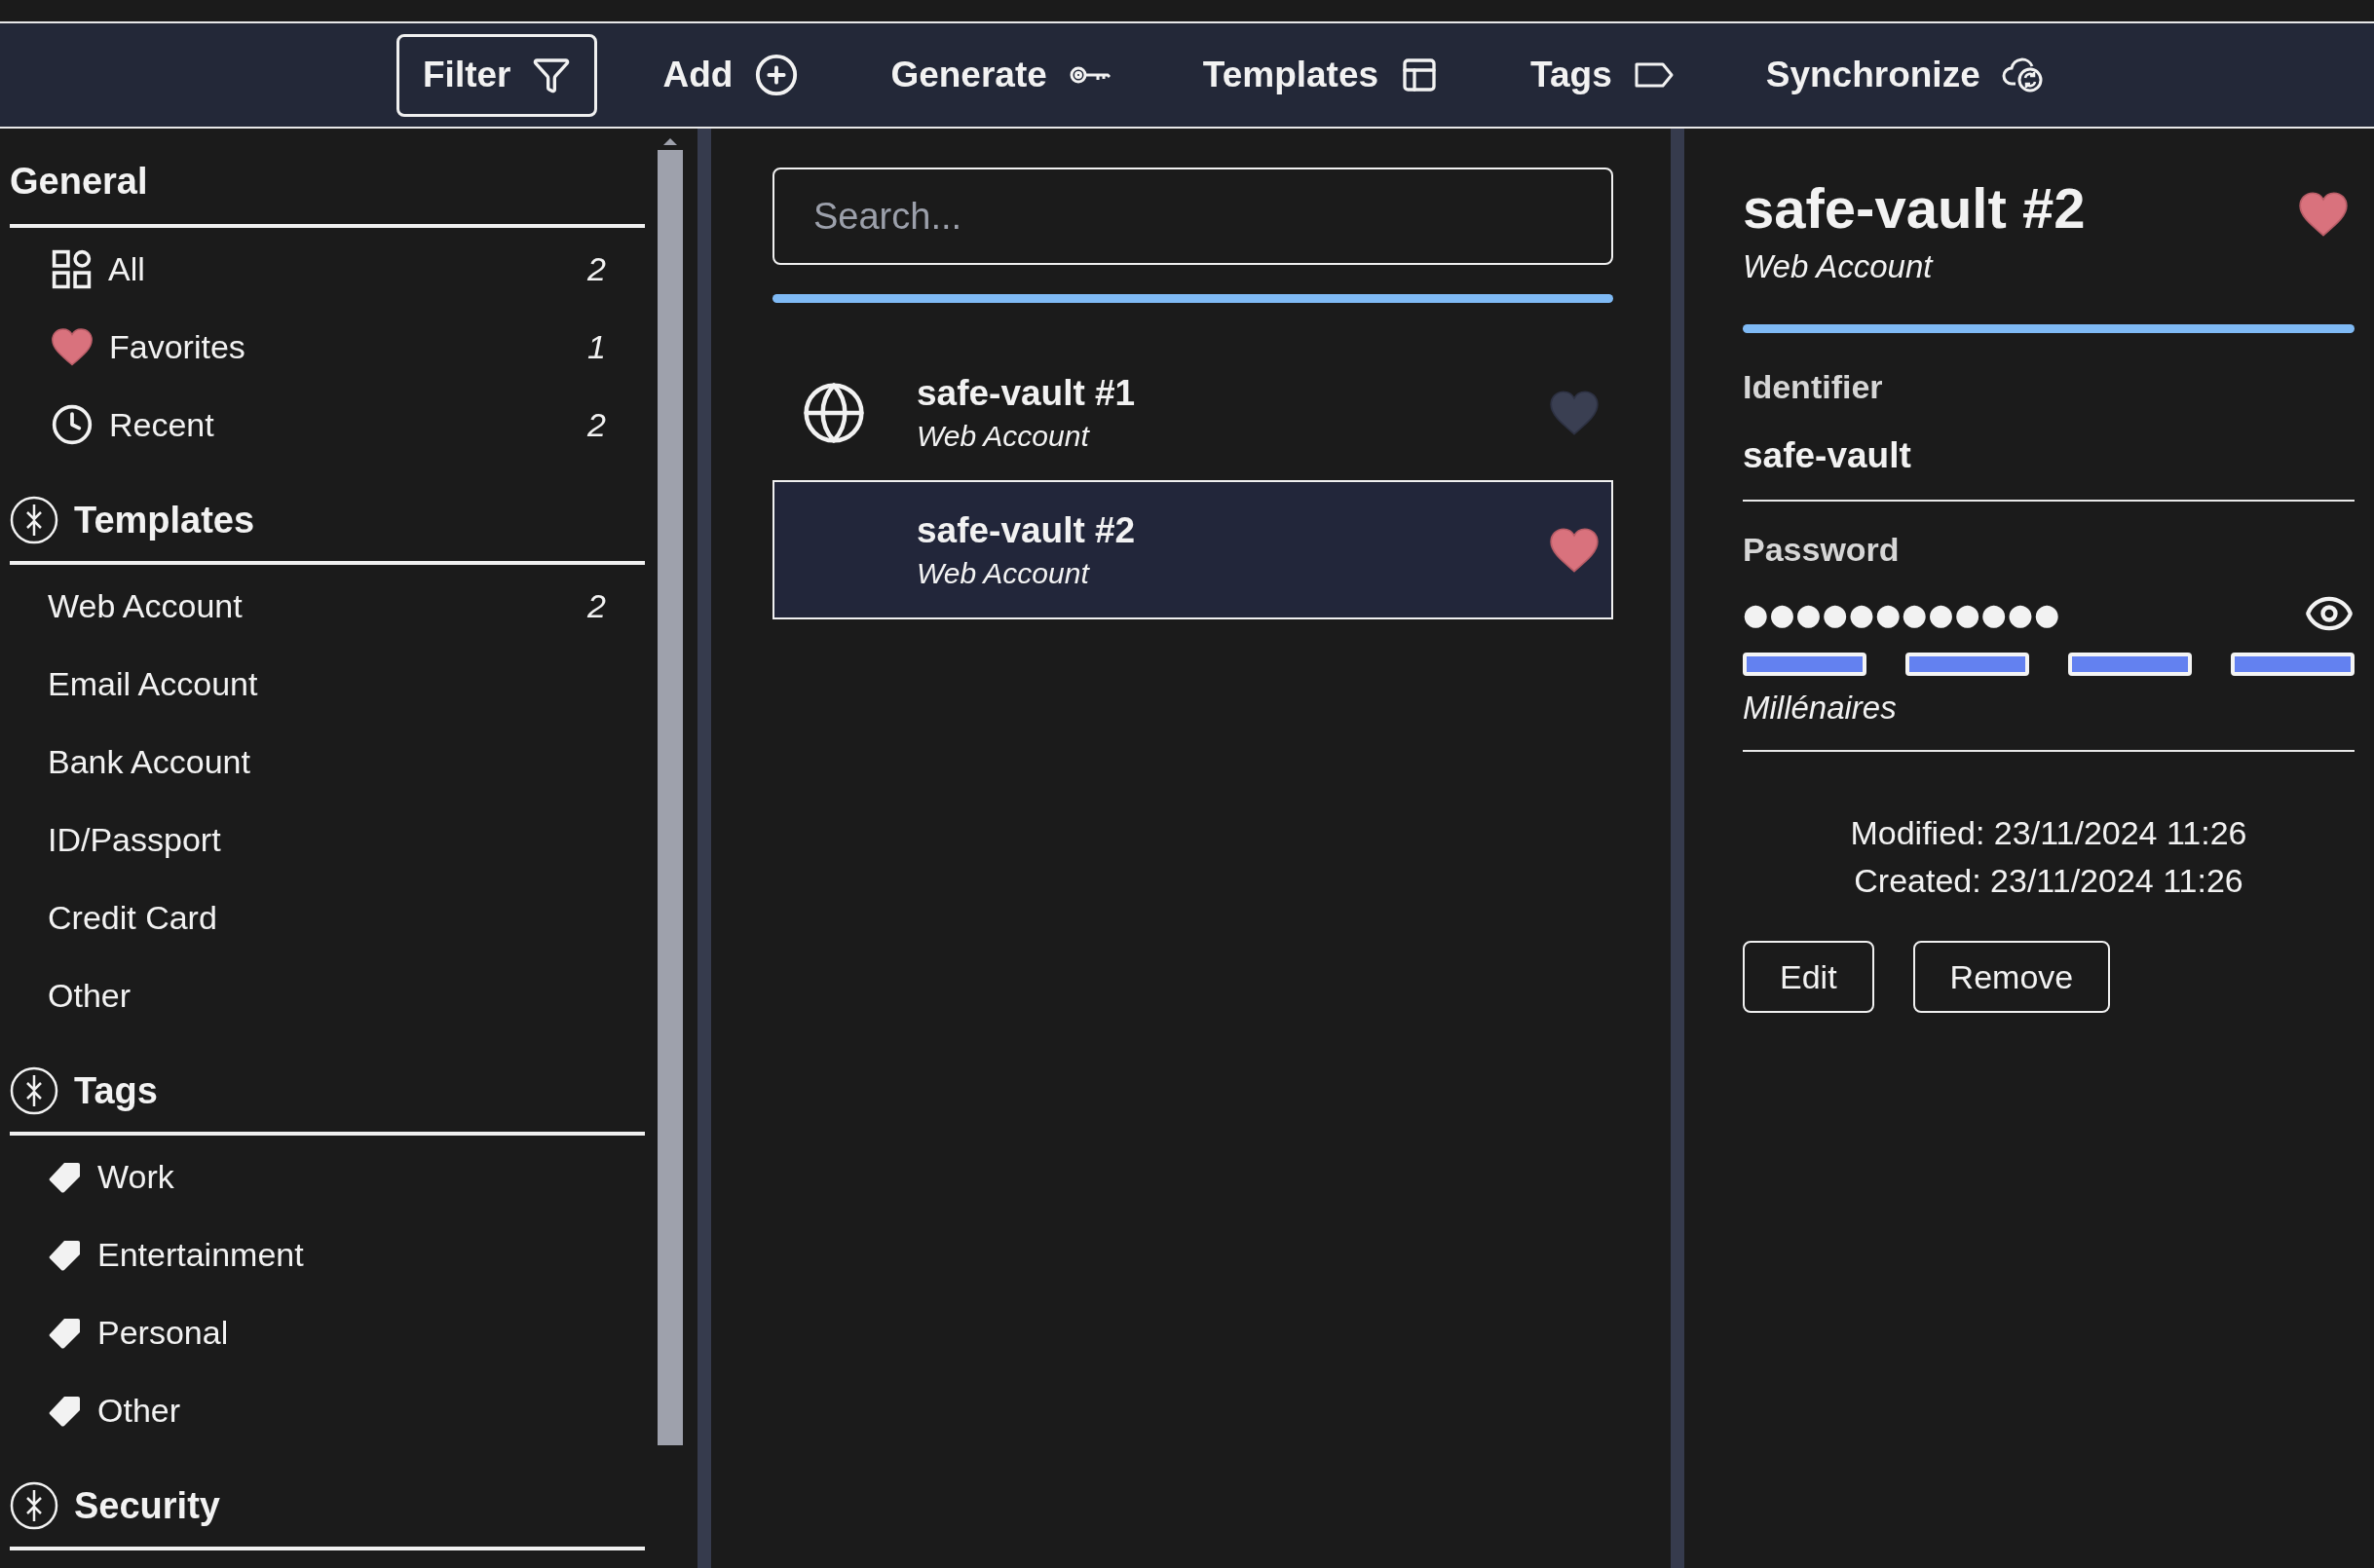  What do you see at coordinates (1090, 75) in the screenshot?
I see `key-icon` at bounding box center [1090, 75].